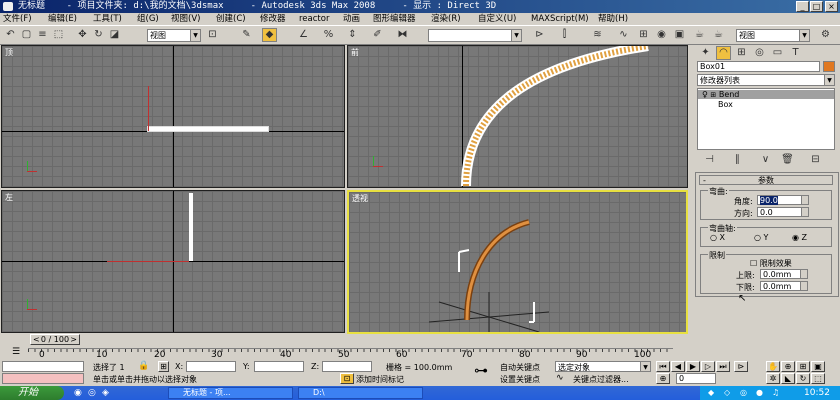 The width and height of the screenshot is (840, 400). I want to click on quick-render-icon: ☕, so click(718, 35).